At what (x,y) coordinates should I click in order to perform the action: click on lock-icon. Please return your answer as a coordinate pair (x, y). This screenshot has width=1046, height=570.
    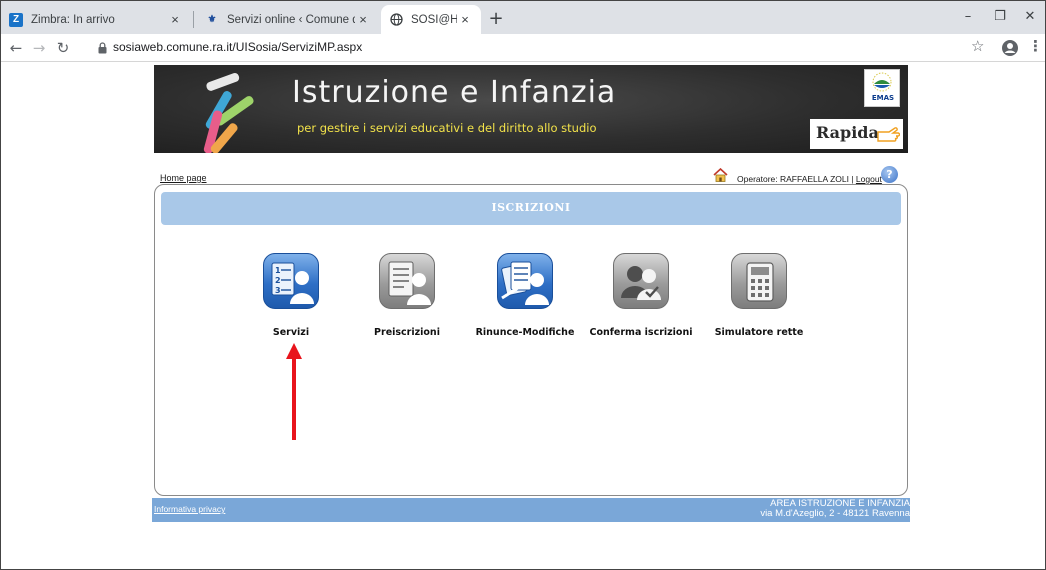
    Looking at the image, I should click on (102, 48).